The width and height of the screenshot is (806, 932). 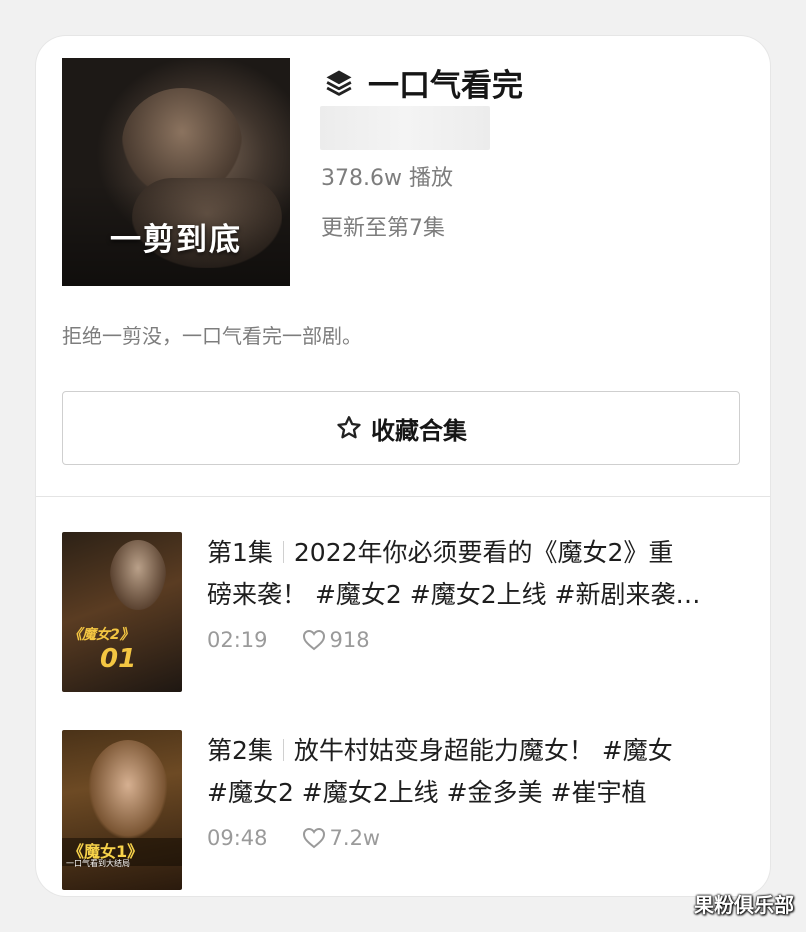 What do you see at coordinates (383, 228) in the screenshot?
I see `update-status: 更新至第7集` at bounding box center [383, 228].